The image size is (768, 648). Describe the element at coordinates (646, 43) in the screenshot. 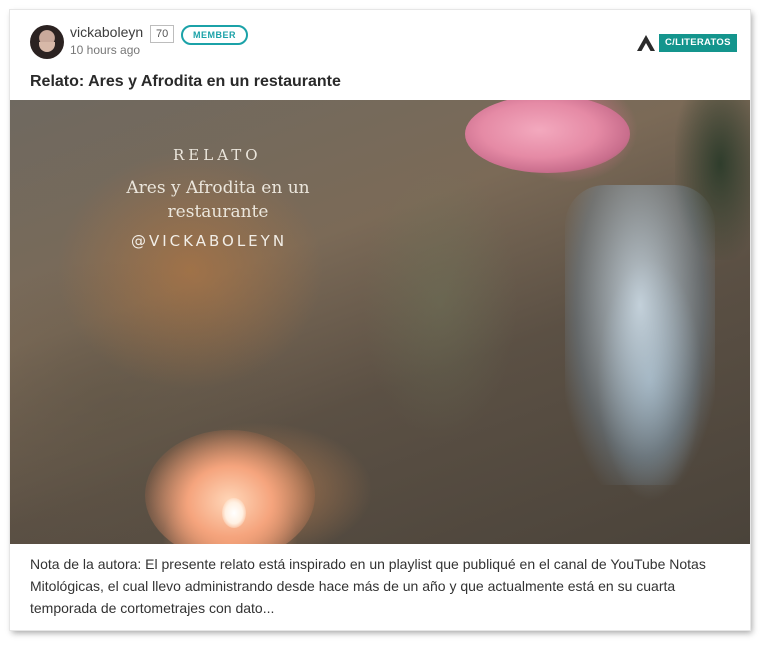

I see `community-logo-icon` at that location.